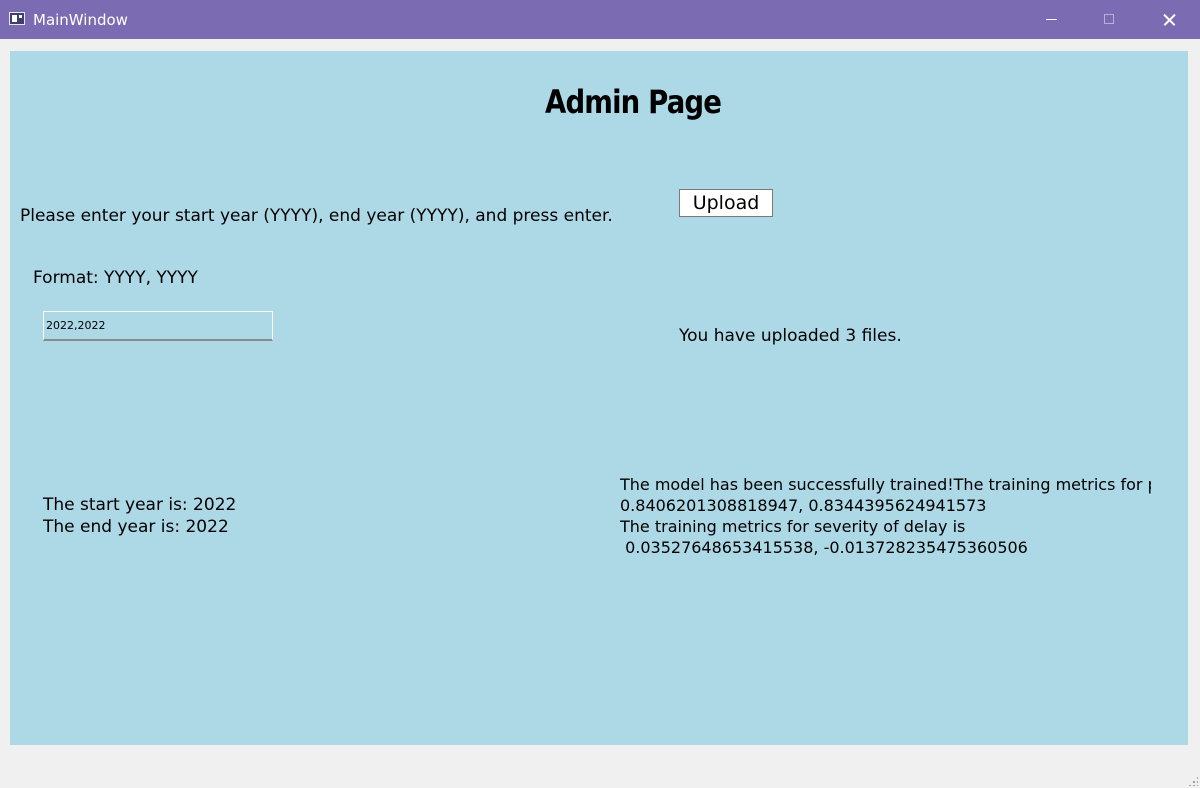 Image resolution: width=1200 pixels, height=788 pixels. Describe the element at coordinates (1051, 19) in the screenshot. I see `minimize-icon` at that location.